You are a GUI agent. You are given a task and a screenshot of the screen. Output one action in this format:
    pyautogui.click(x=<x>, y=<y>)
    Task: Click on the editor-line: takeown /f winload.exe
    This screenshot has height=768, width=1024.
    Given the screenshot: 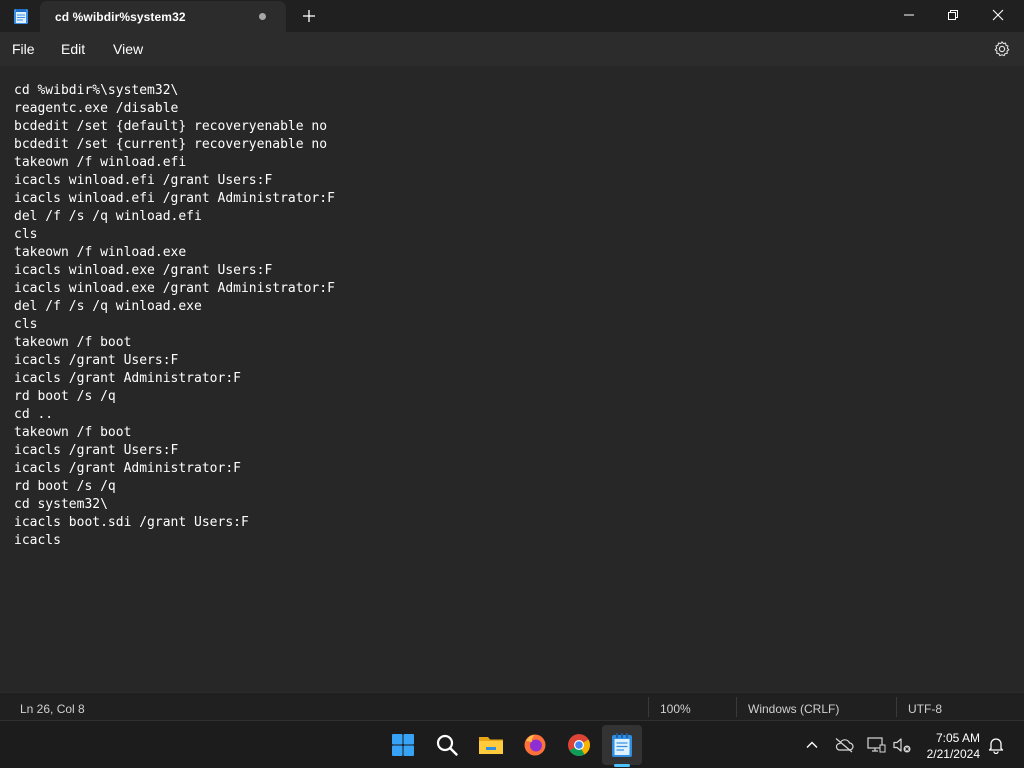 What is the action you would take?
    pyautogui.click(x=100, y=252)
    